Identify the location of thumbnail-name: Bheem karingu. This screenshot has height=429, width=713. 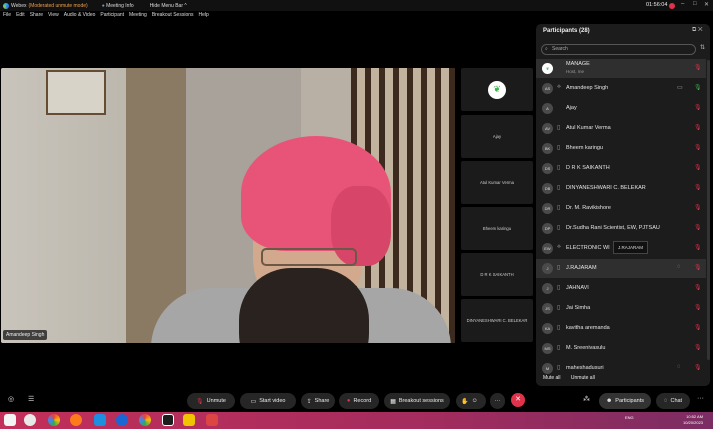
(497, 228).